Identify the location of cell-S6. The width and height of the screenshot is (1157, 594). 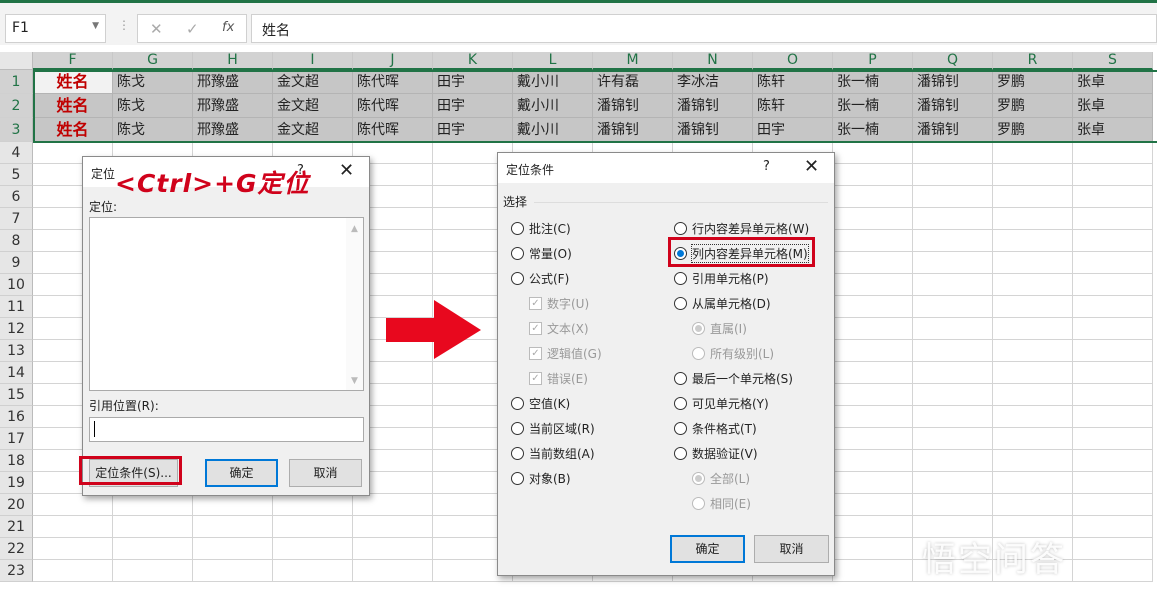
(1113, 197).